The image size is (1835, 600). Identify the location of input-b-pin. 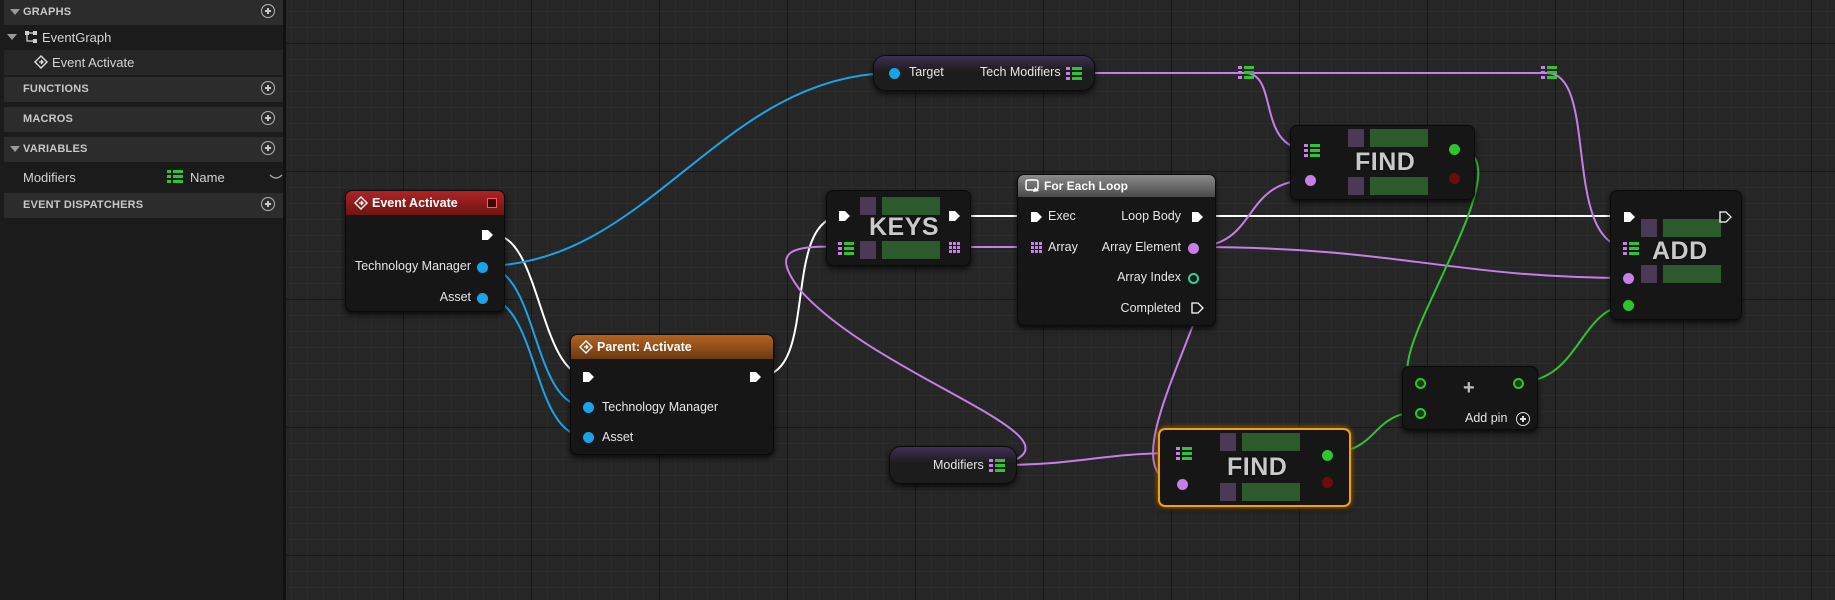
(1420, 413).